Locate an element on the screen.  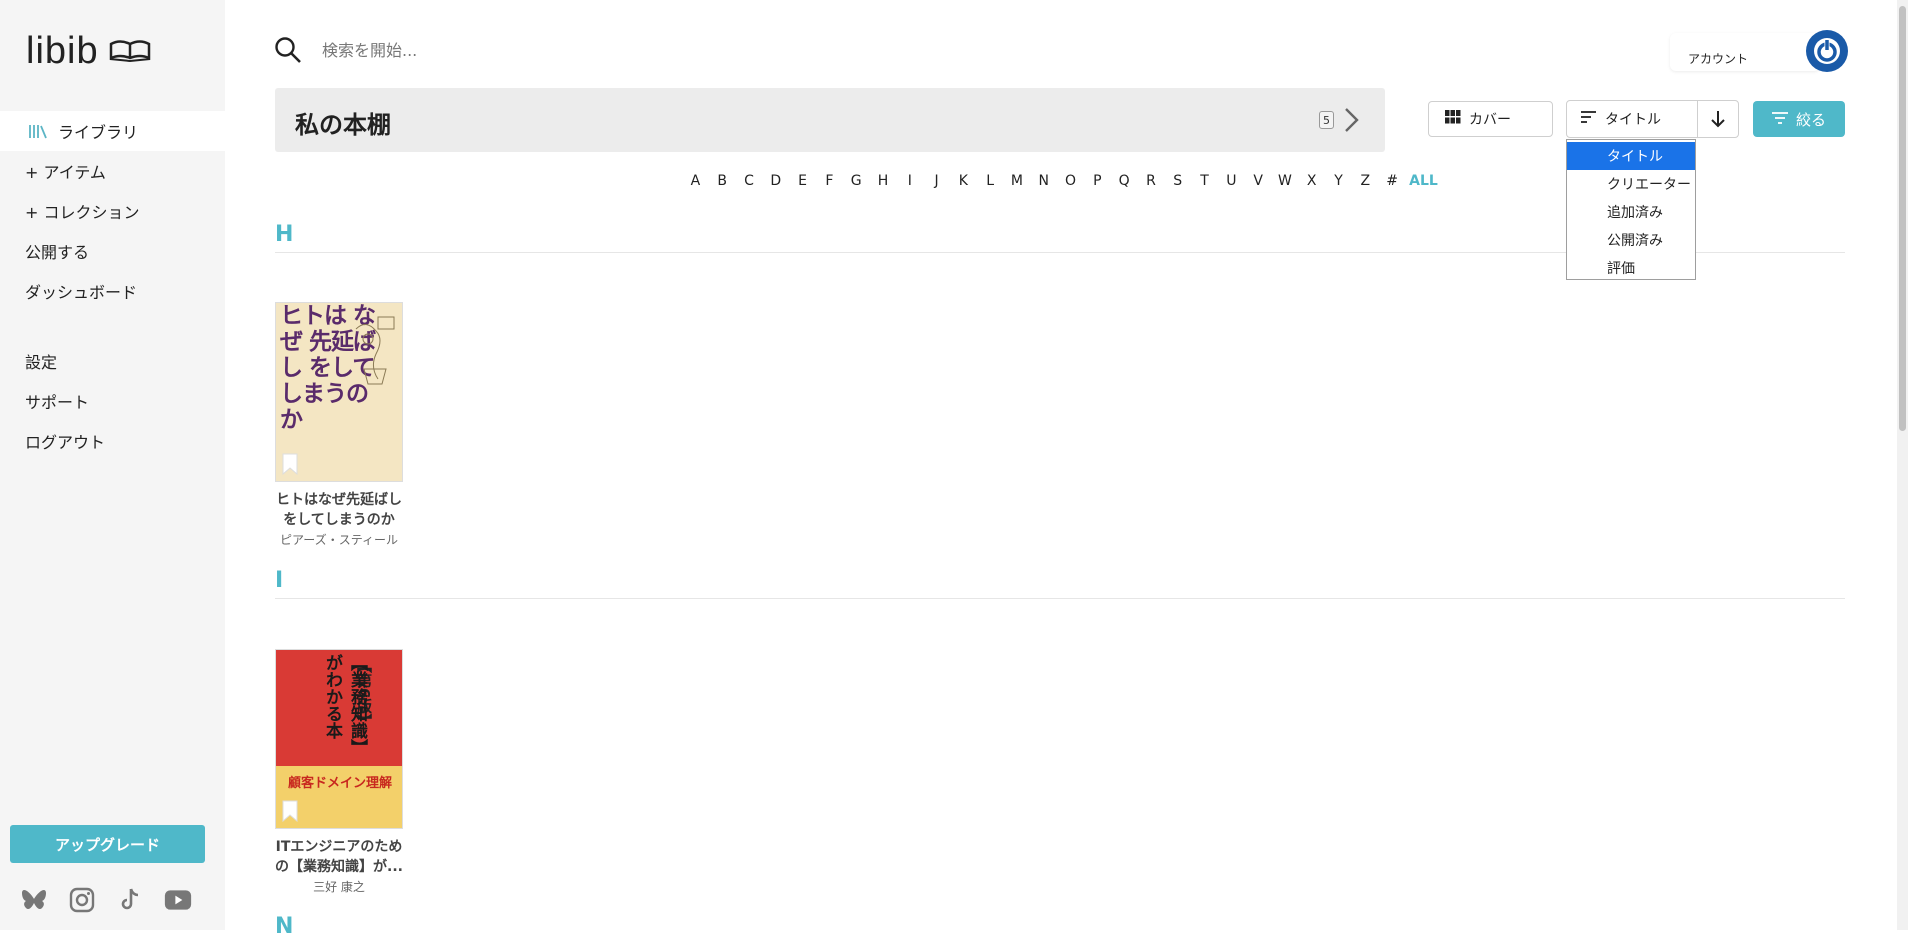
sort-dropdown: タイトル クリエーター 追加済み 公開済み 評価 is located at coordinates (1631, 209).